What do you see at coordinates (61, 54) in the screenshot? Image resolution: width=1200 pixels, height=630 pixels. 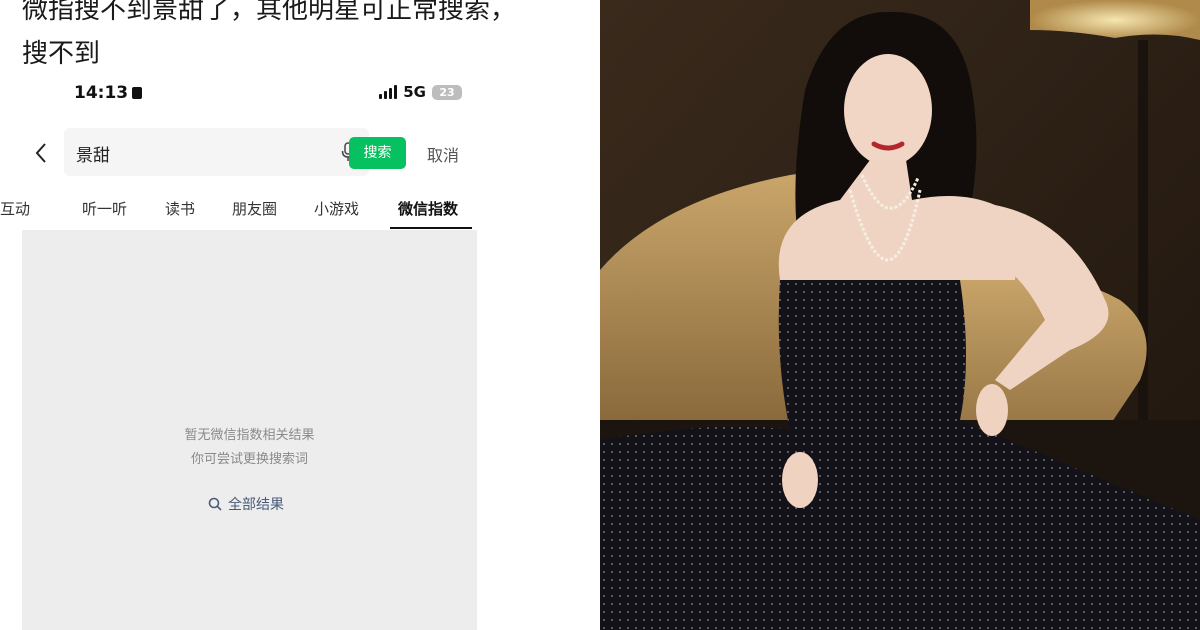 I see `caption-line-2: 搜不到` at bounding box center [61, 54].